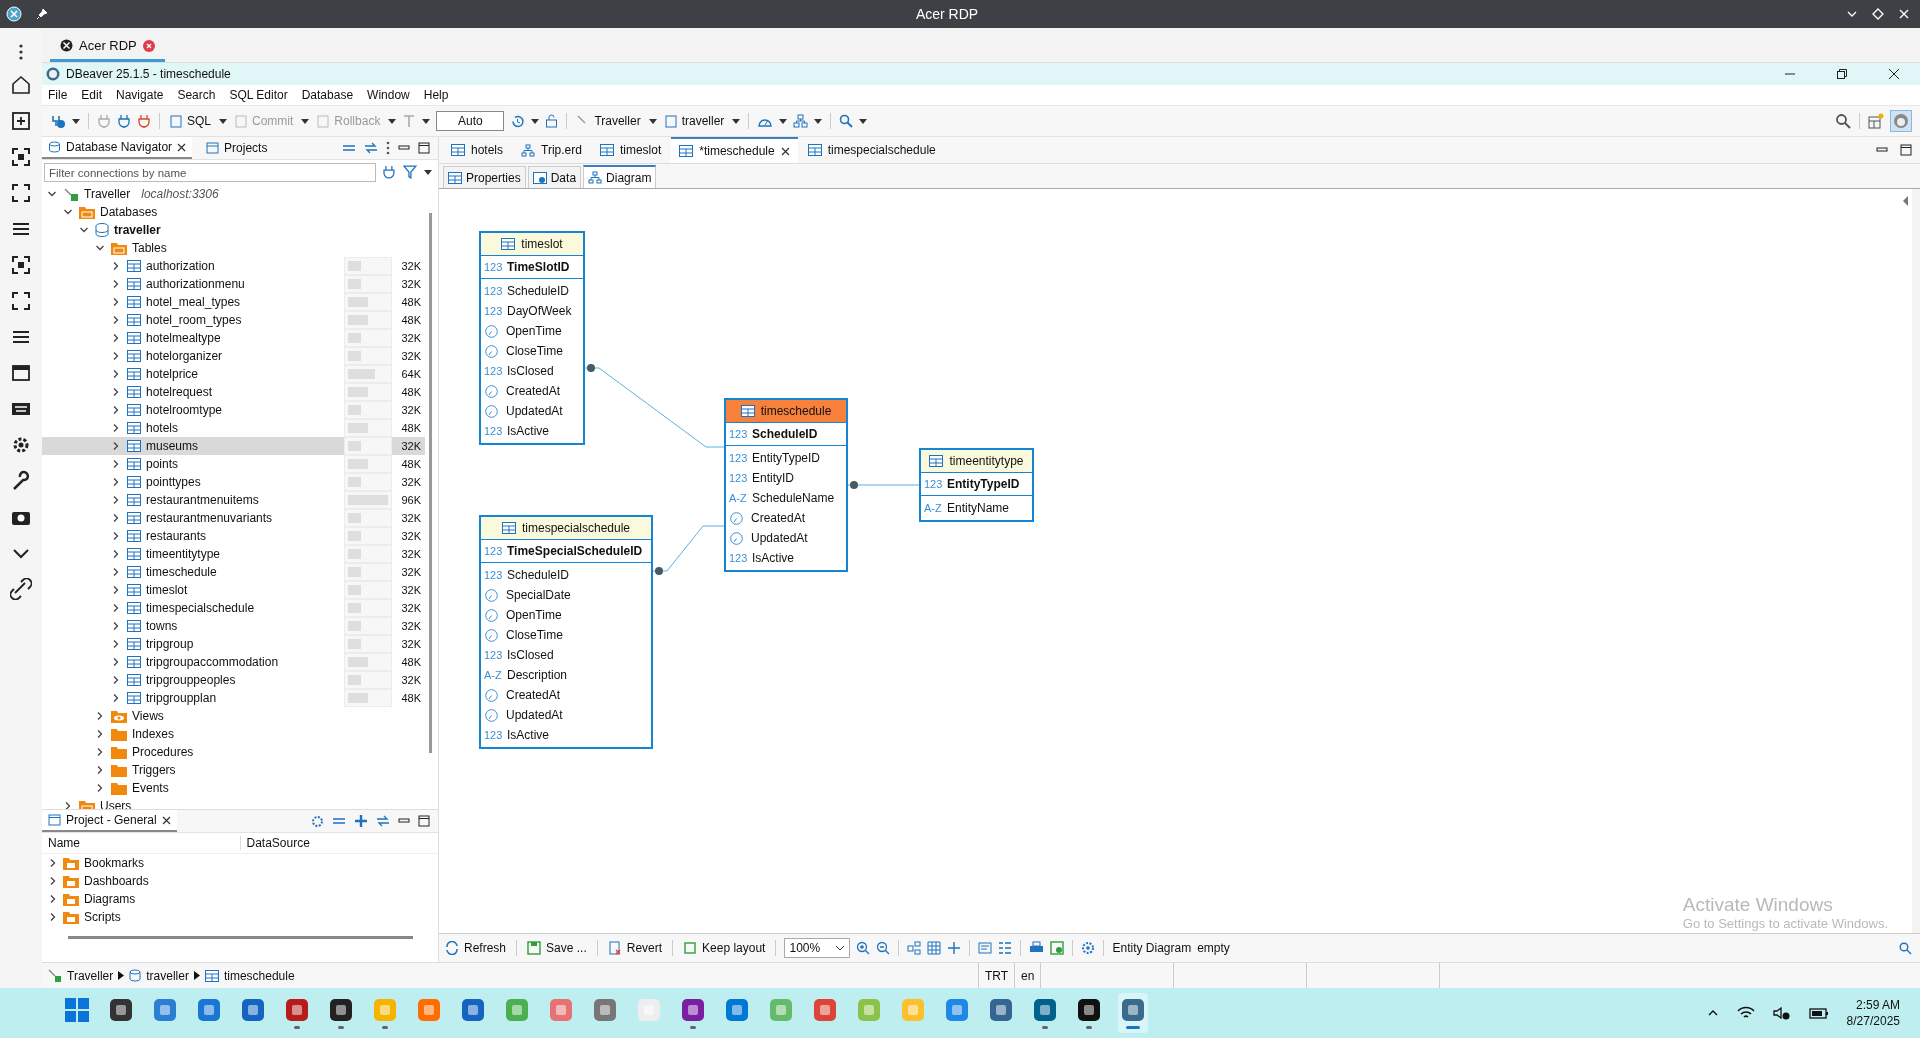  Describe the element at coordinates (476, 948) in the screenshot. I see `diagram-toolbar-button: Refresh` at that location.